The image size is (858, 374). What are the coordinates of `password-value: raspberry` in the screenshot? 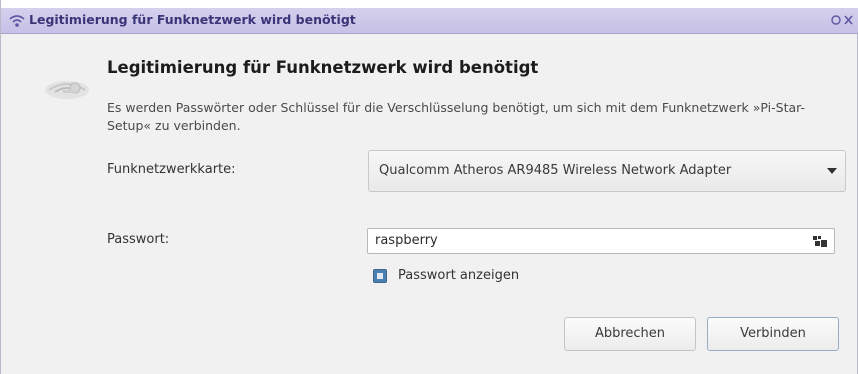 It's located at (406, 240).